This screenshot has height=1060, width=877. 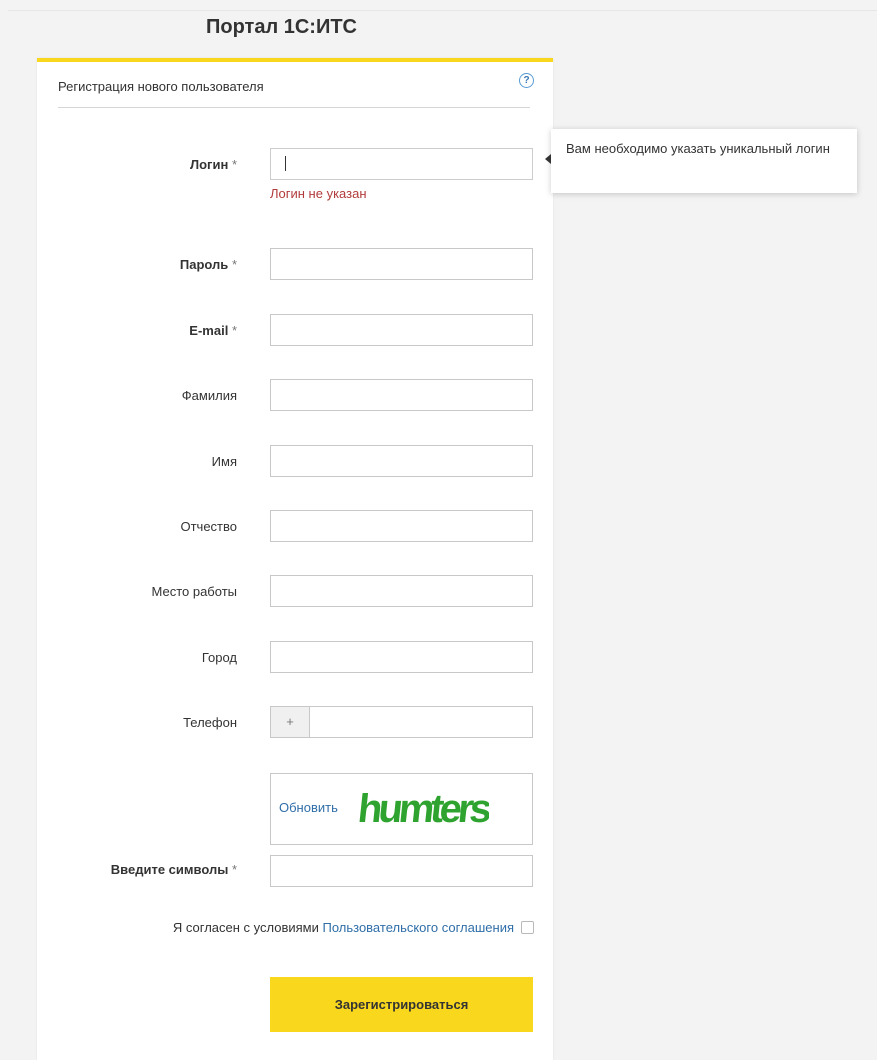 What do you see at coordinates (548, 159) in the screenshot?
I see `tooltip-arrow` at bounding box center [548, 159].